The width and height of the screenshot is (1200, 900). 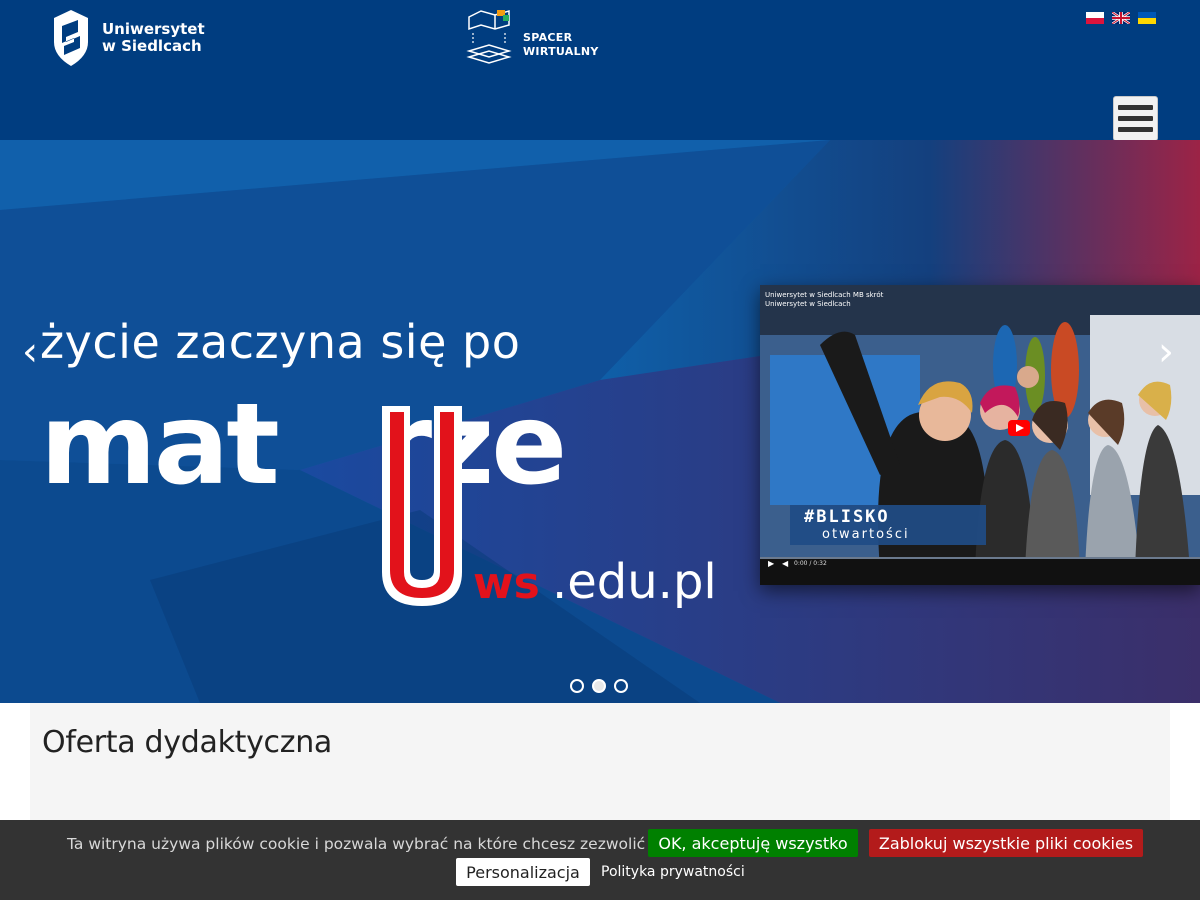 I want to click on hero-headline: mat rze, so click(x=303, y=445).